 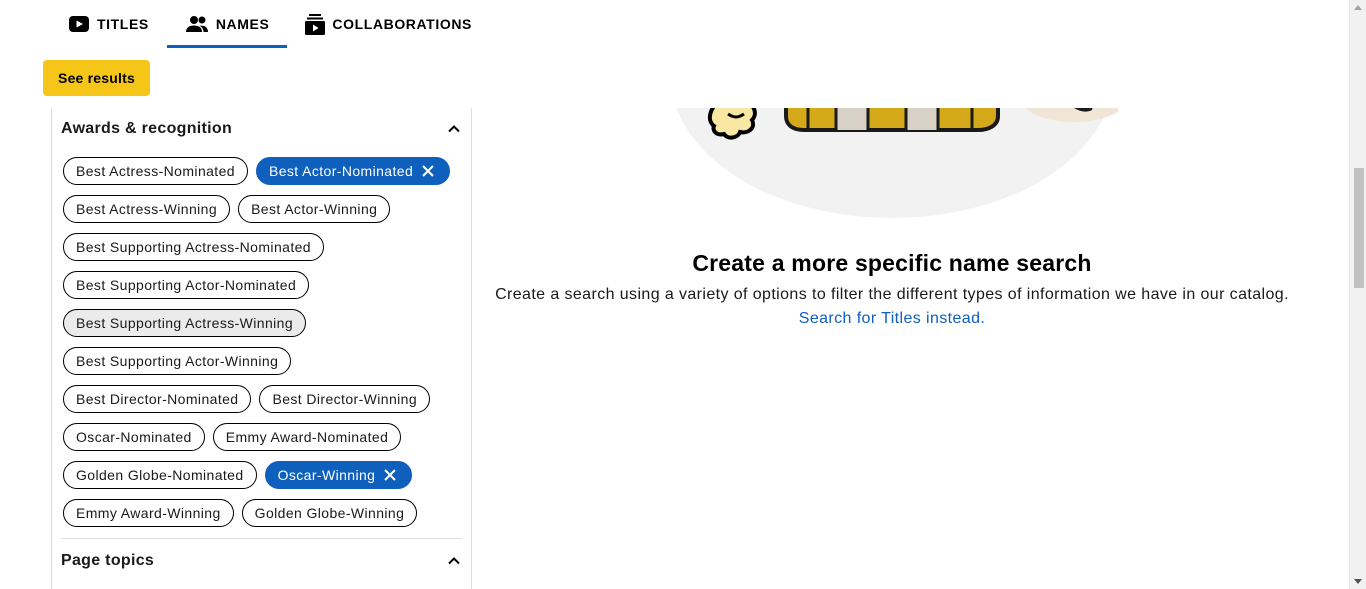 I want to click on chip-golden-globe-nominated: Golden Globe-Nominated, so click(x=160, y=475).